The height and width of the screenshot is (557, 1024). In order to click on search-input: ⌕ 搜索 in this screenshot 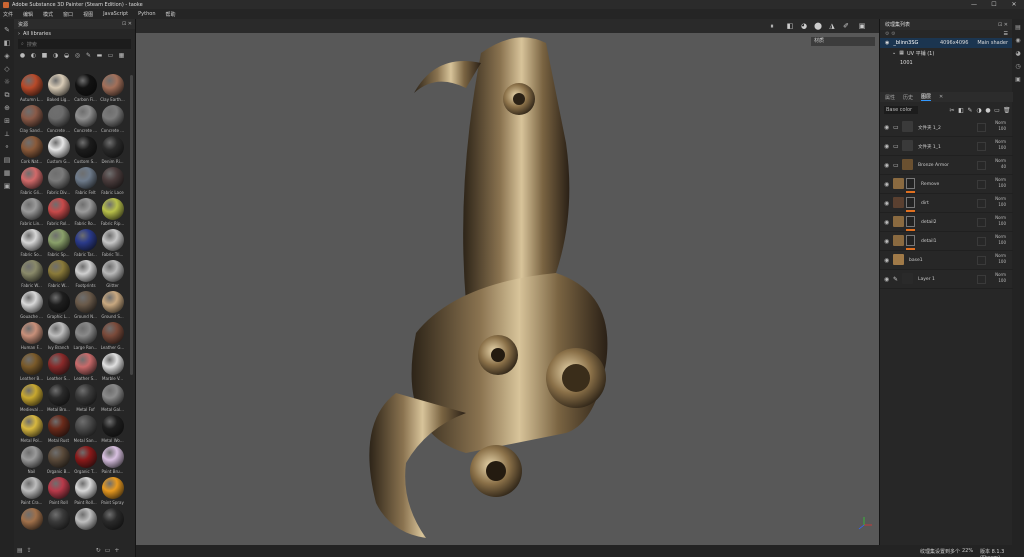, I will do `click(74, 44)`.